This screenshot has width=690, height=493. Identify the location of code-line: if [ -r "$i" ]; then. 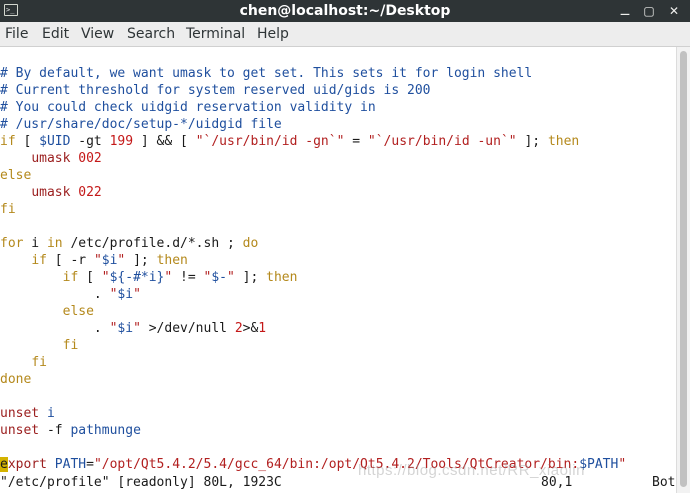
(109, 260).